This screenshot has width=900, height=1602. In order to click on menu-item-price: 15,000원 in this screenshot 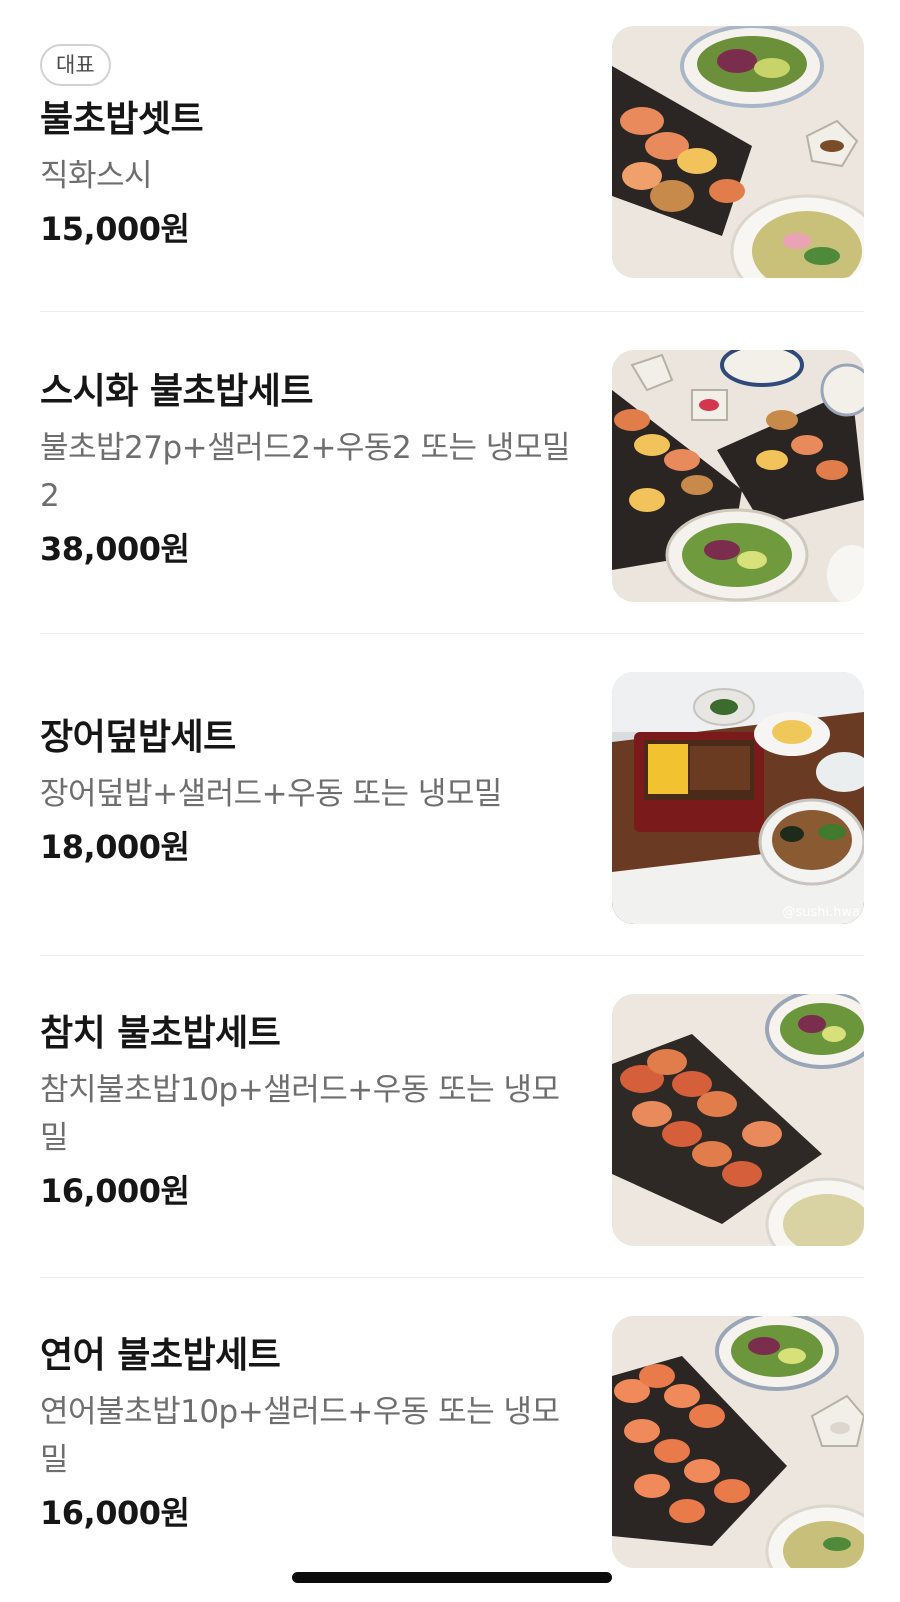, I will do `click(115, 229)`.